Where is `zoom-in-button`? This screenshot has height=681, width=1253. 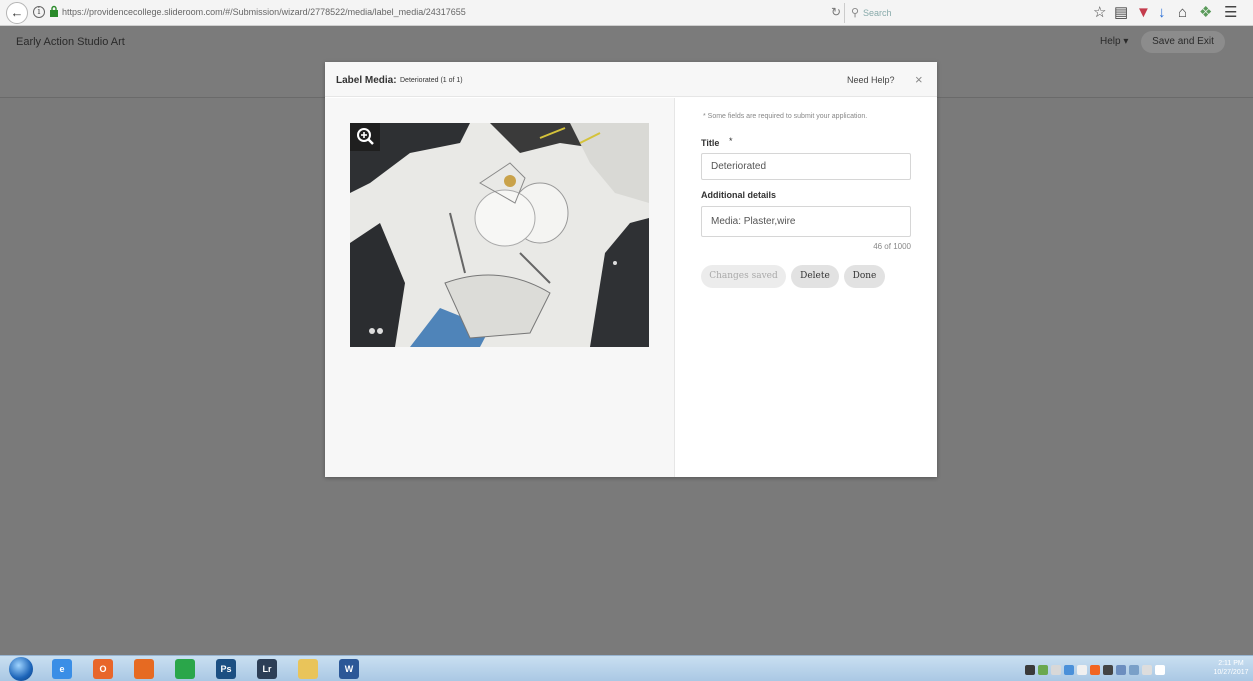
zoom-in-button is located at coordinates (365, 137).